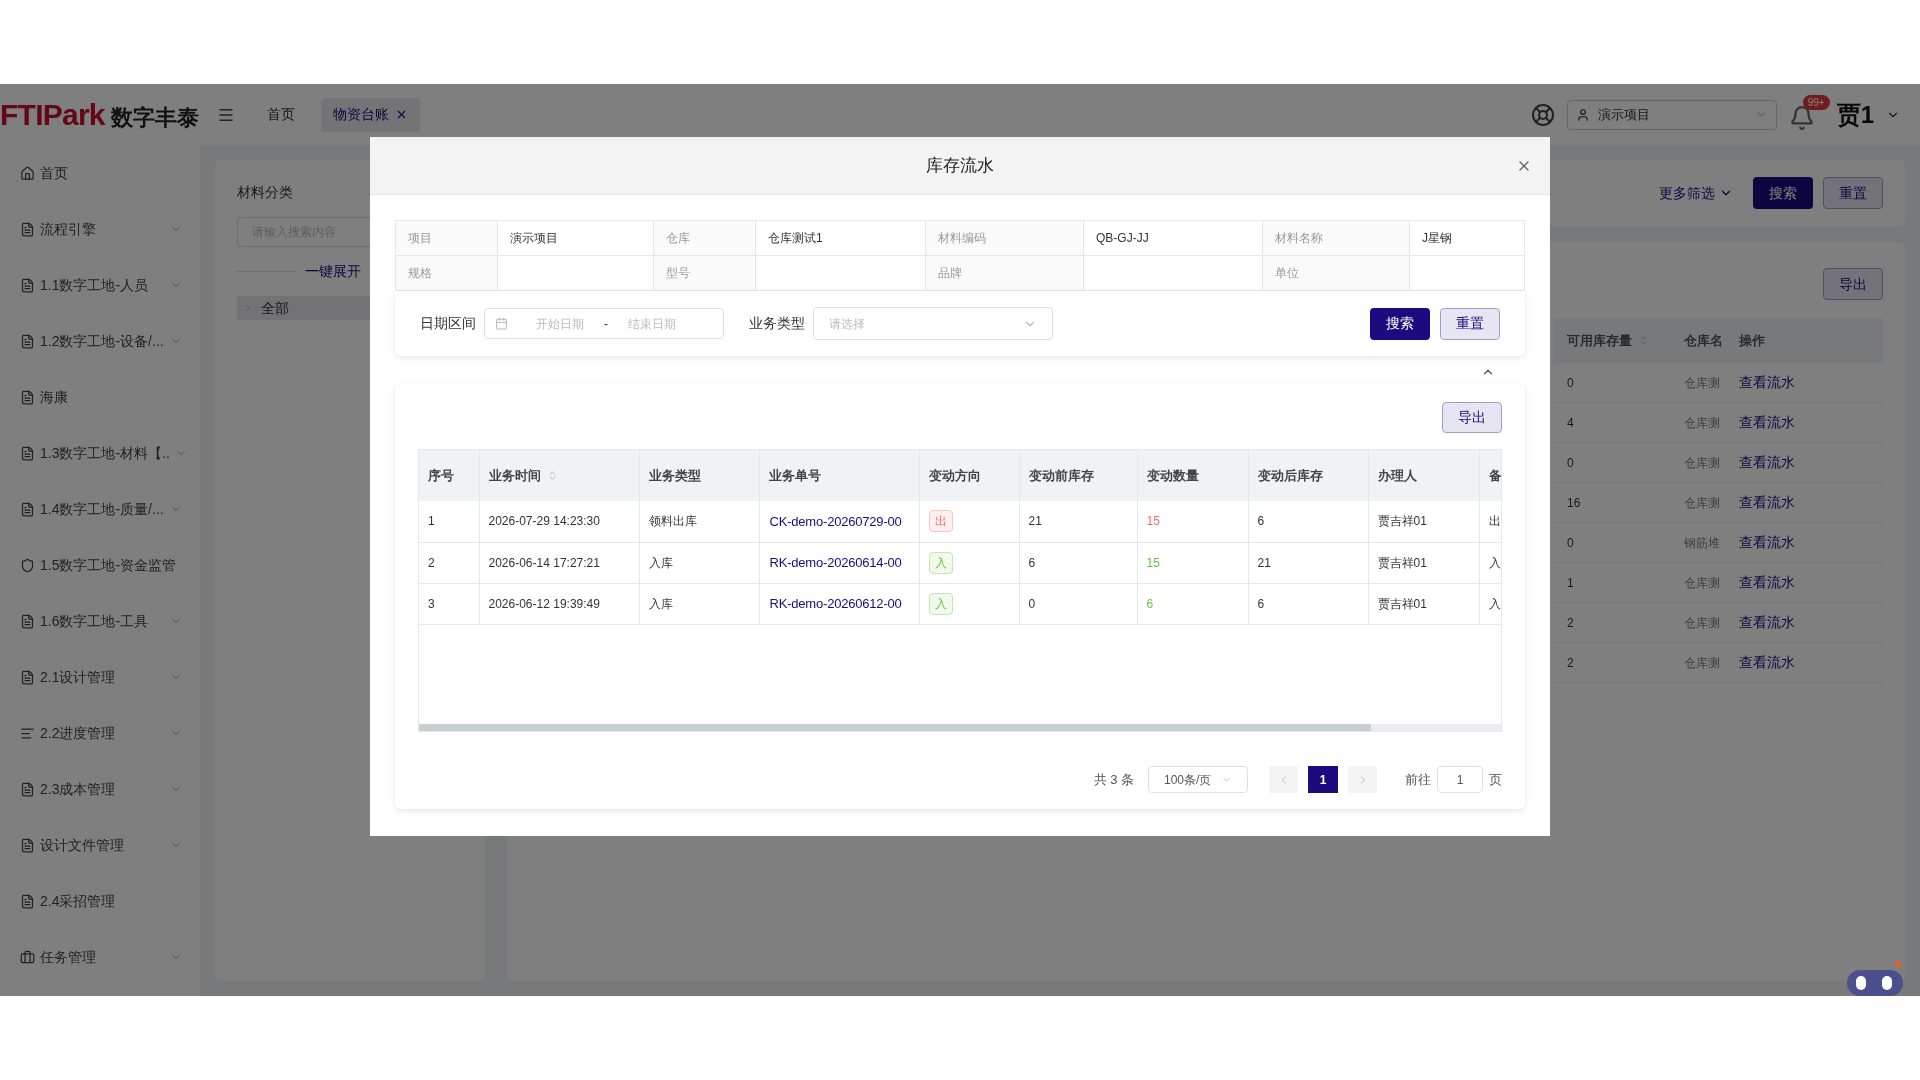  Describe the element at coordinates (281, 114) in the screenshot. I see `page-tab: 首页` at that location.